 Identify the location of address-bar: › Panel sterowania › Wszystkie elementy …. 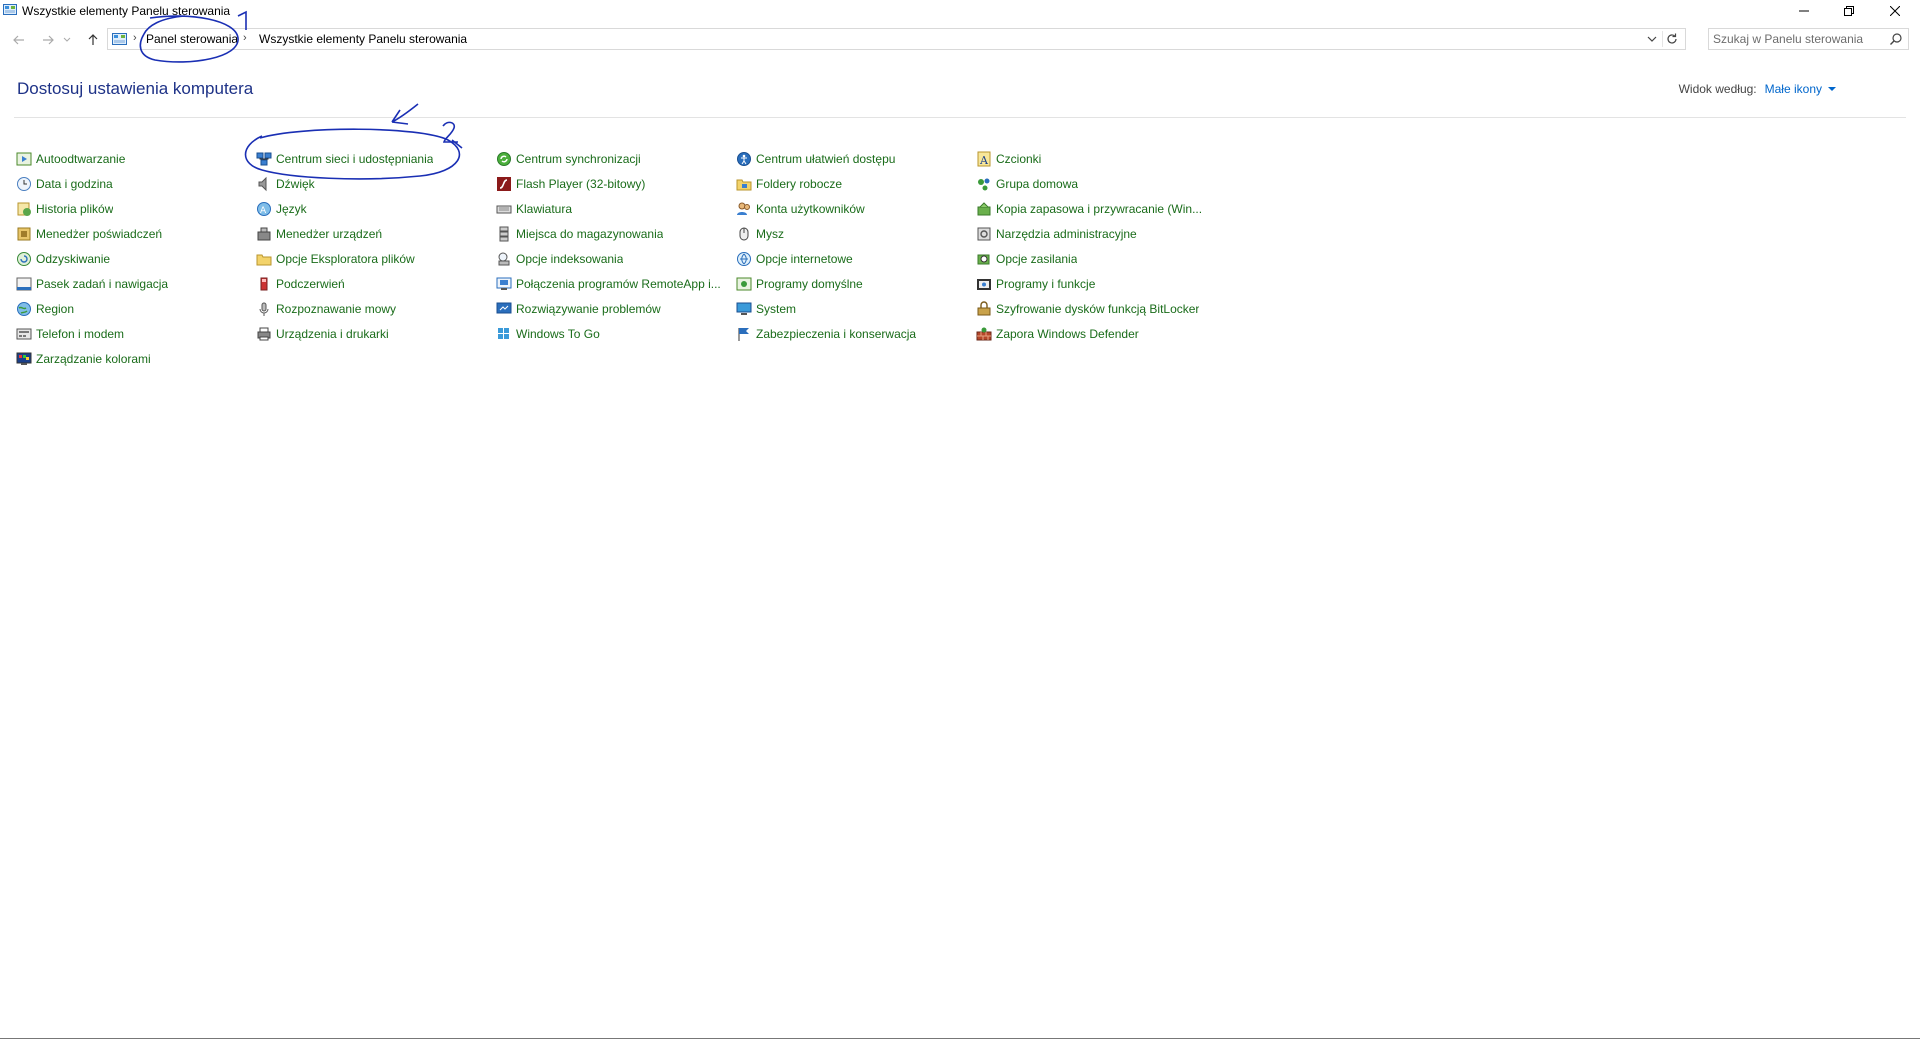
(896, 39).